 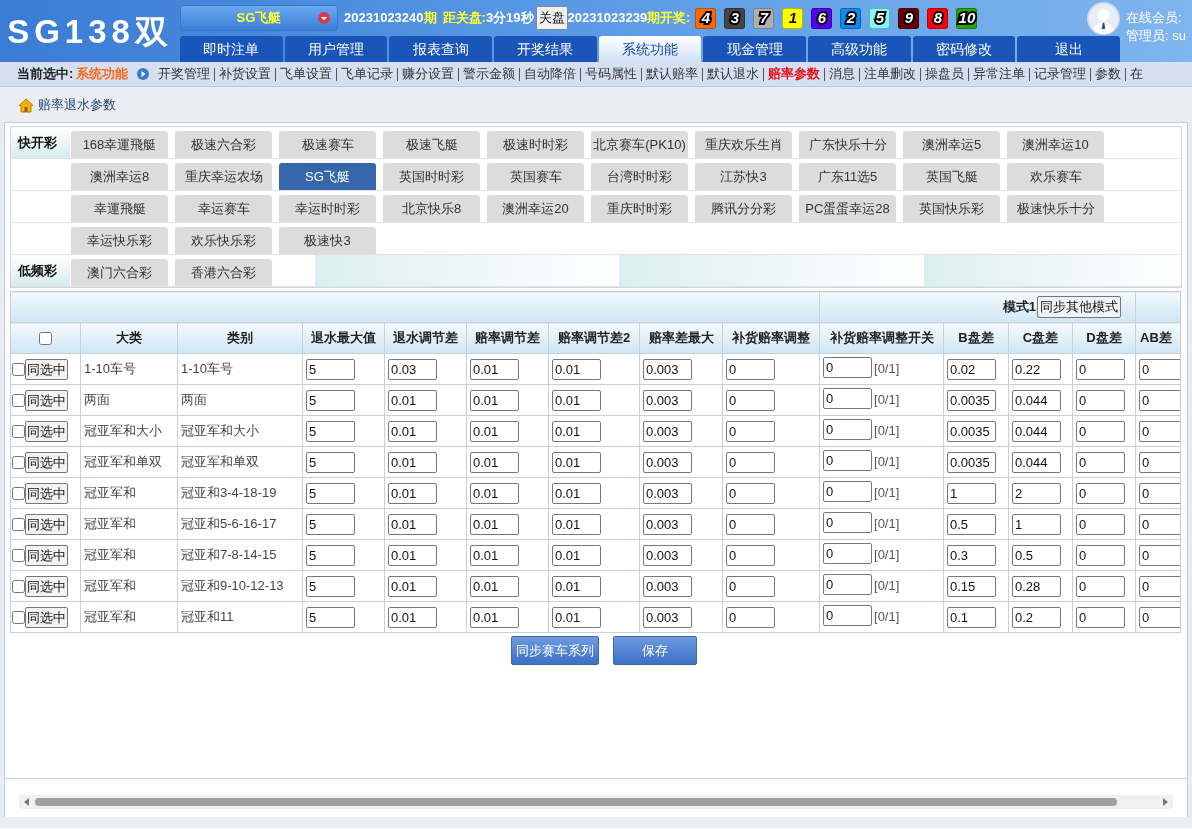 What do you see at coordinates (431, 176) in the screenshot?
I see `game-tab: 英国时时彩` at bounding box center [431, 176].